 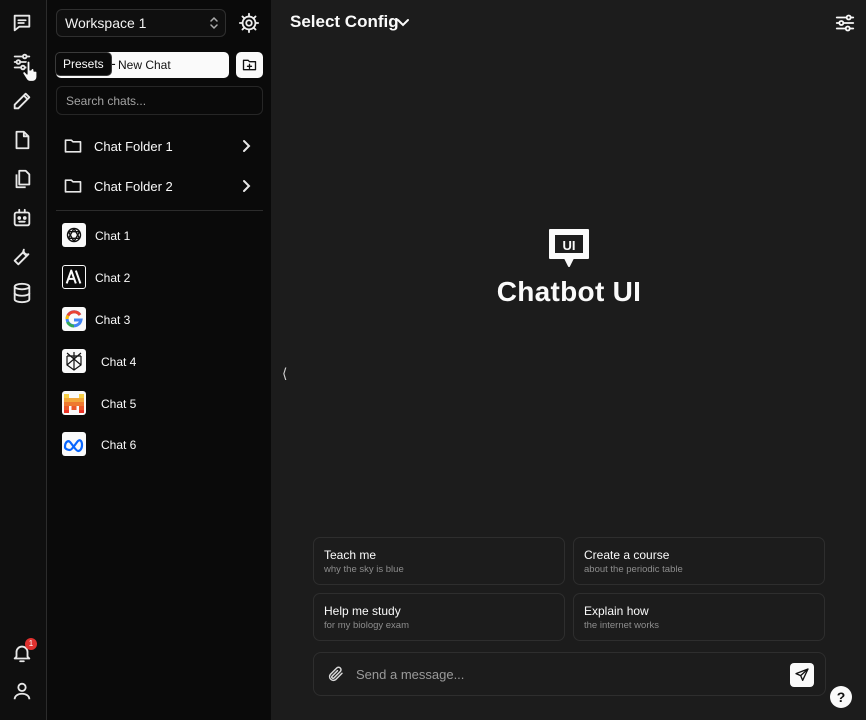 What do you see at coordinates (627, 555) in the screenshot?
I see `suggestion-title: Create a course` at bounding box center [627, 555].